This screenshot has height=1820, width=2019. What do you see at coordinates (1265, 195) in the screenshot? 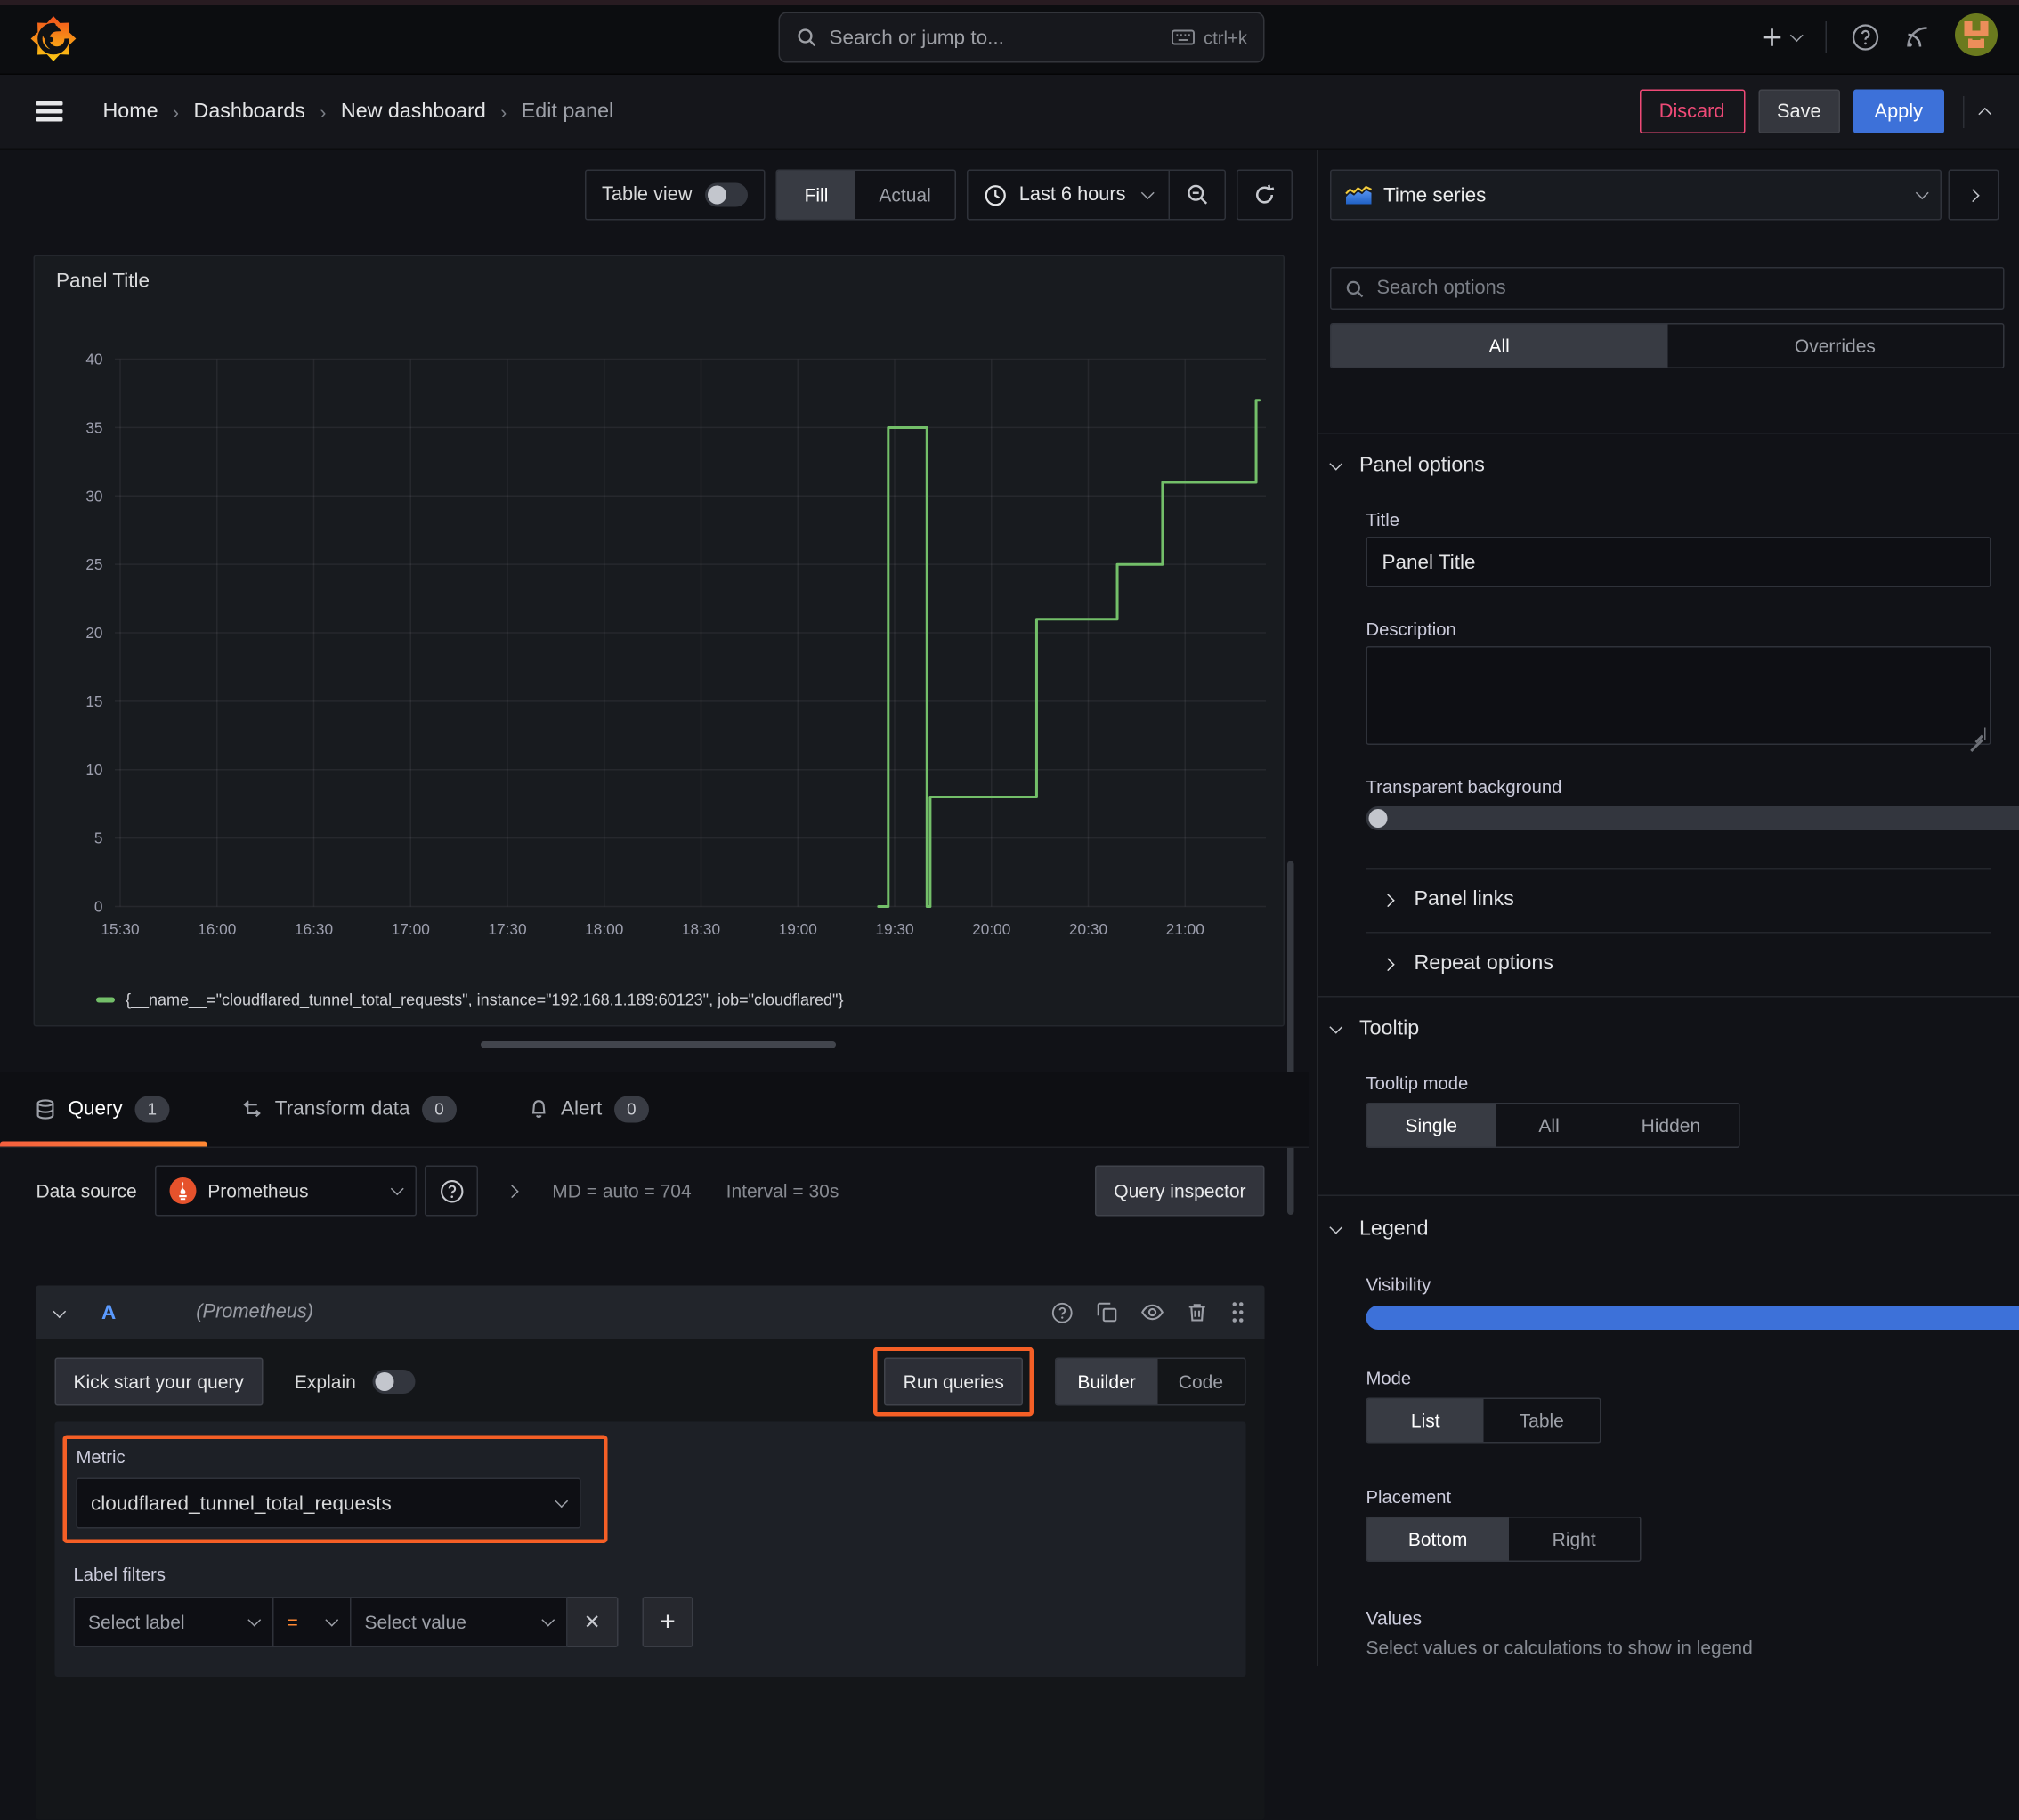
I see `refresh-button` at bounding box center [1265, 195].